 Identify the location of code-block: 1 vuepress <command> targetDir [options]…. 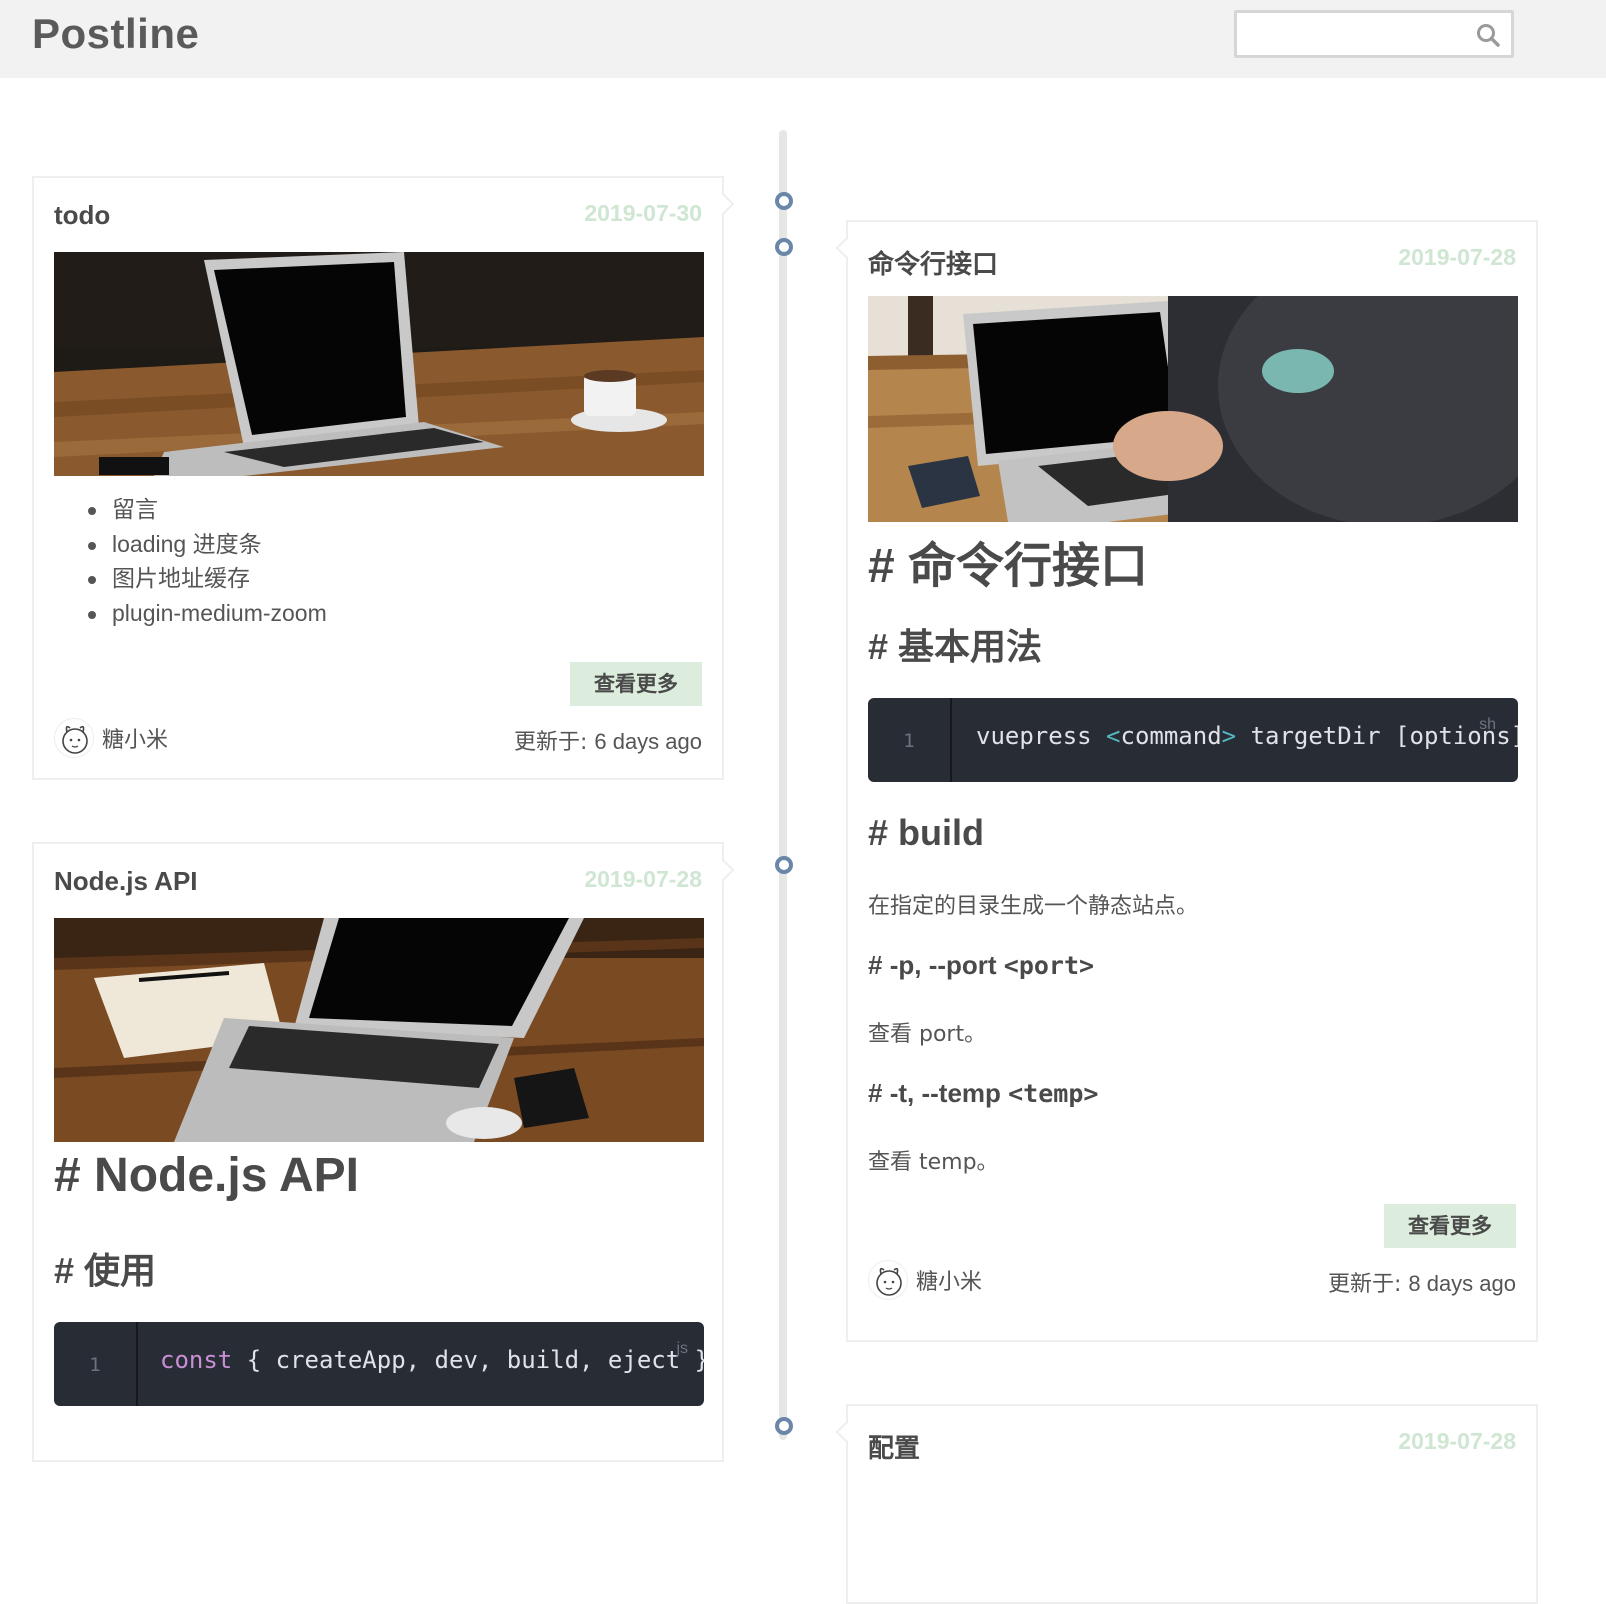
(1193, 740).